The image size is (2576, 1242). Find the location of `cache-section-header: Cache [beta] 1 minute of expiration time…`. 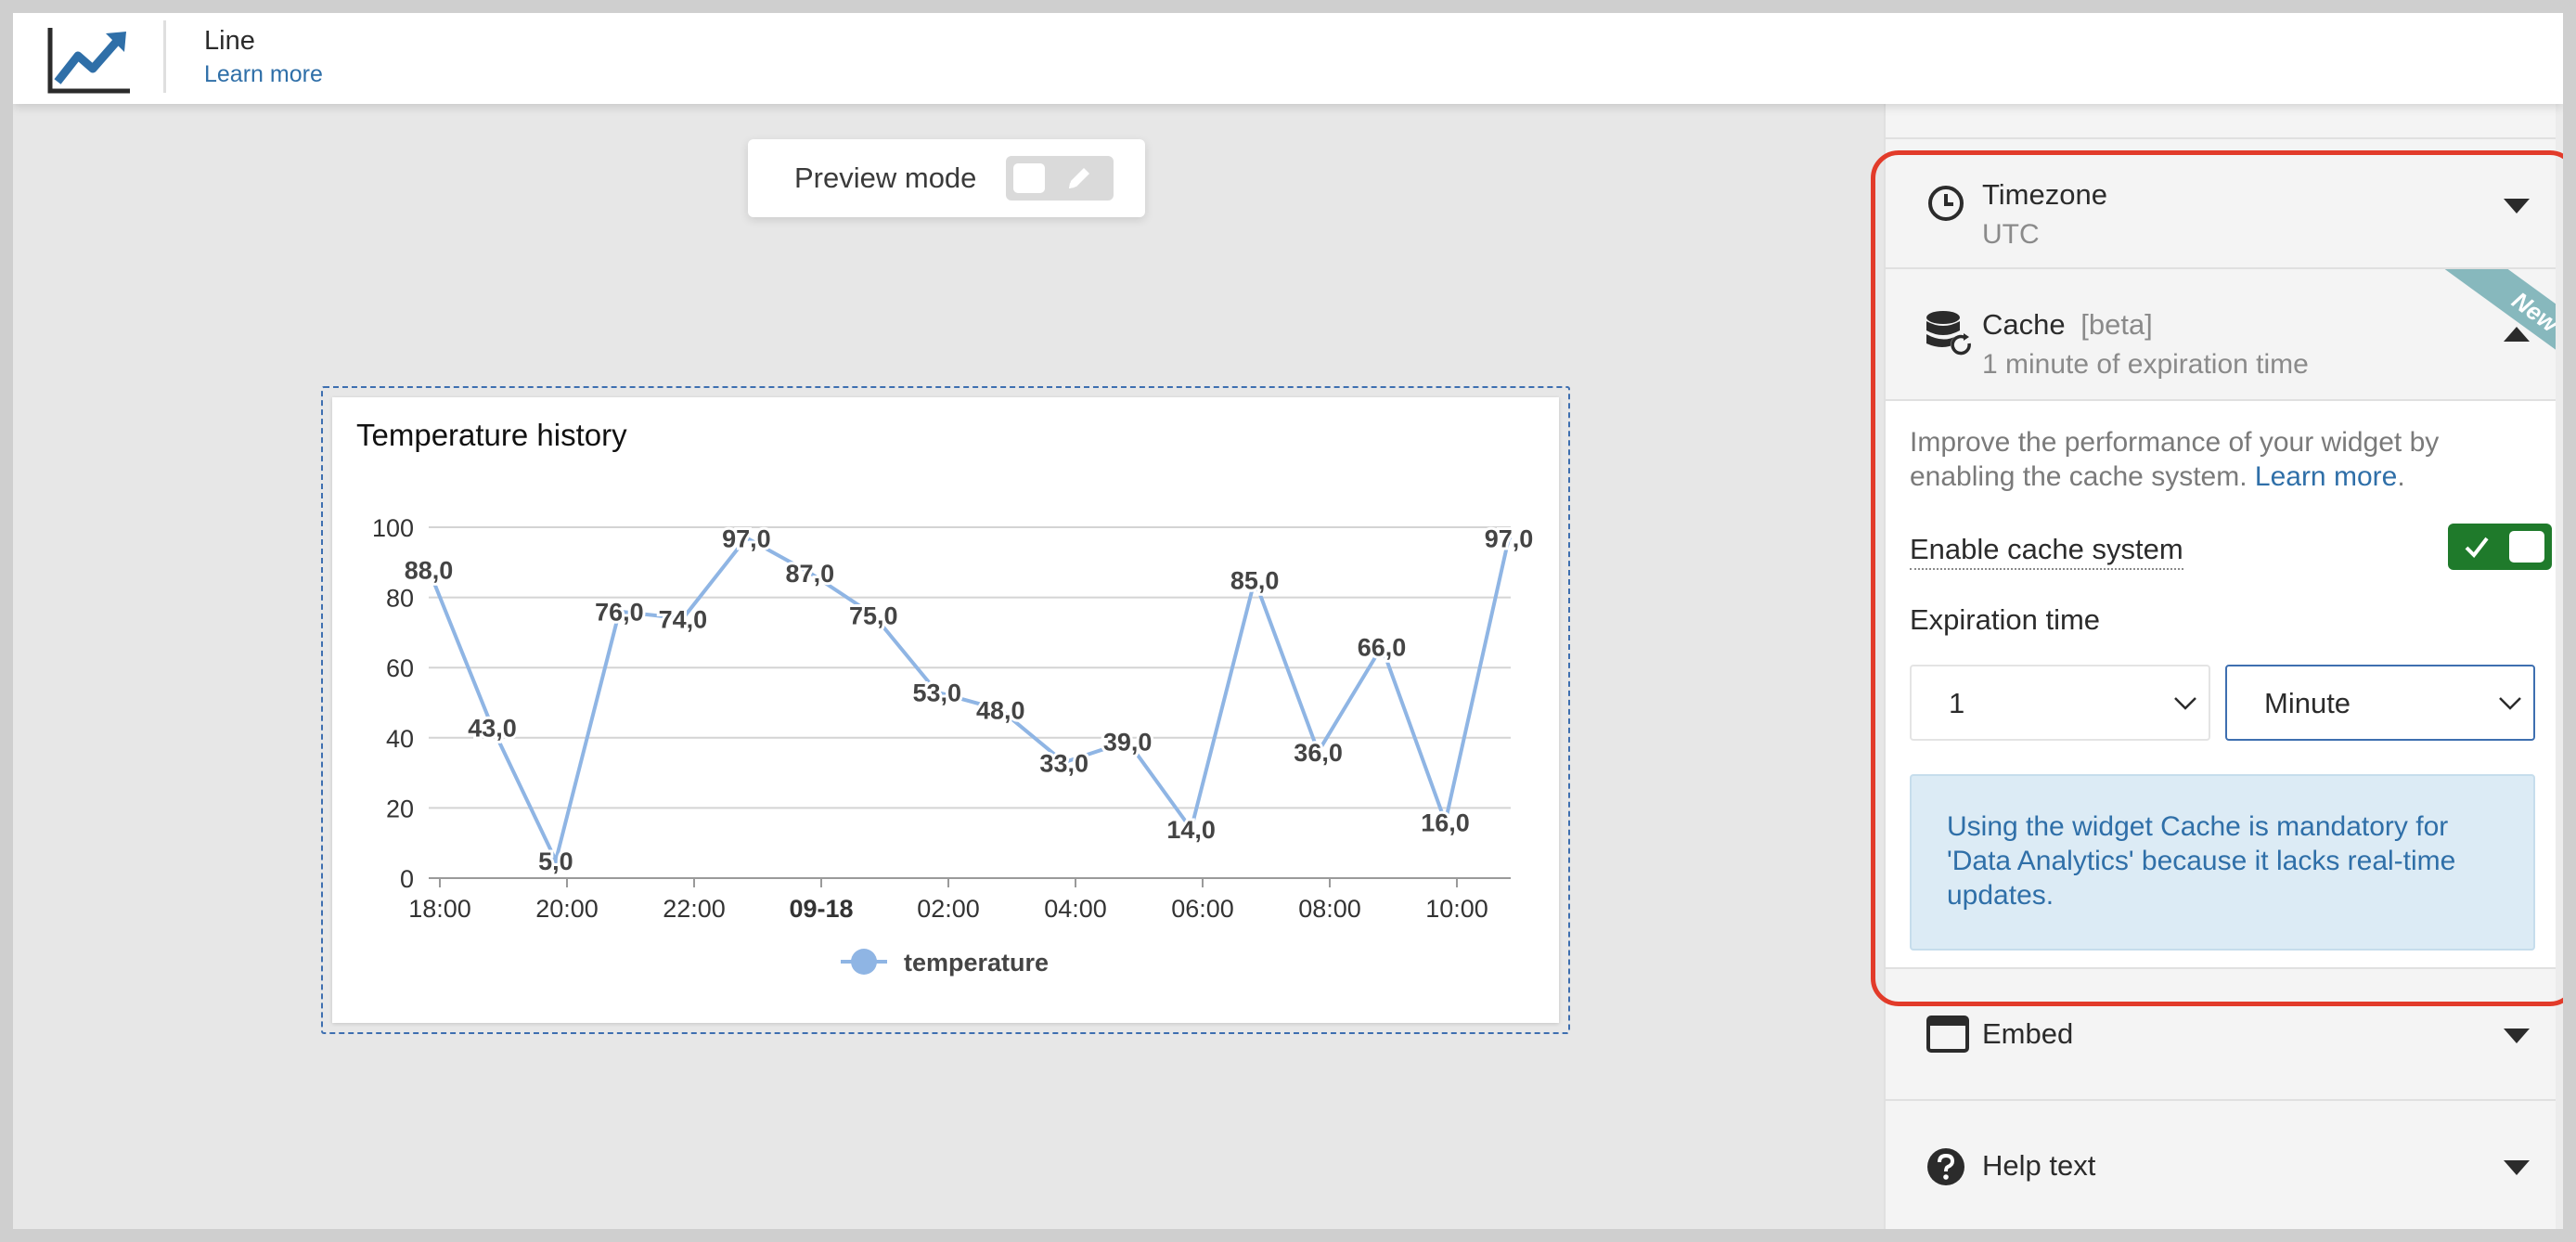

cache-section-header: Cache [beta] 1 minute of expiration time… is located at coordinates (2221, 335).